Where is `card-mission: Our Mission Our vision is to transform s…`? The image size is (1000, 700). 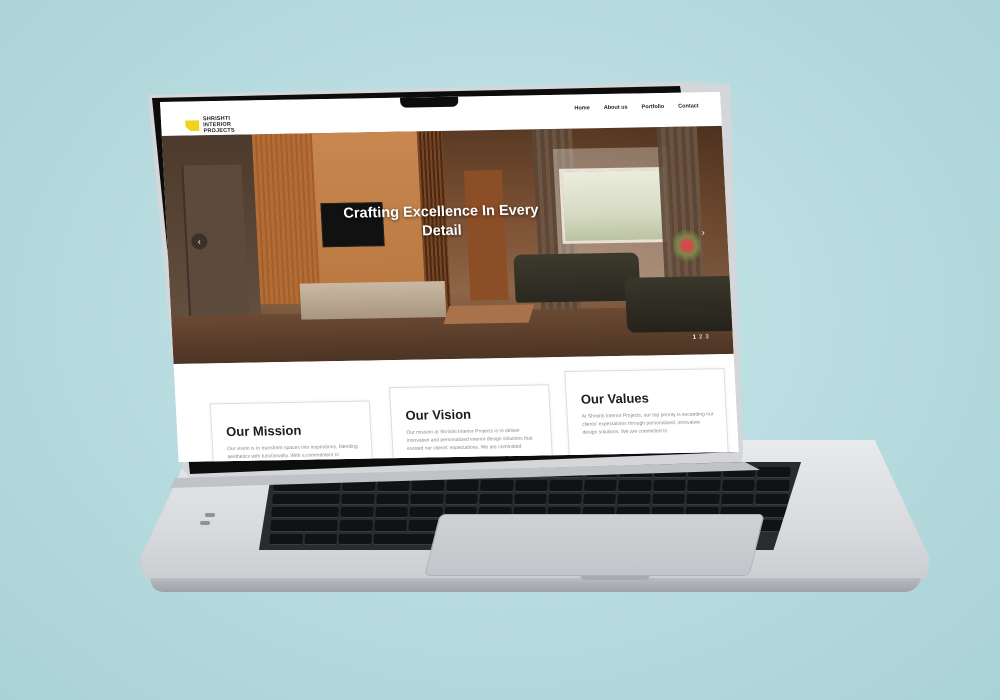
card-mission: Our Mission Our vision is to transform s… is located at coordinates (292, 431).